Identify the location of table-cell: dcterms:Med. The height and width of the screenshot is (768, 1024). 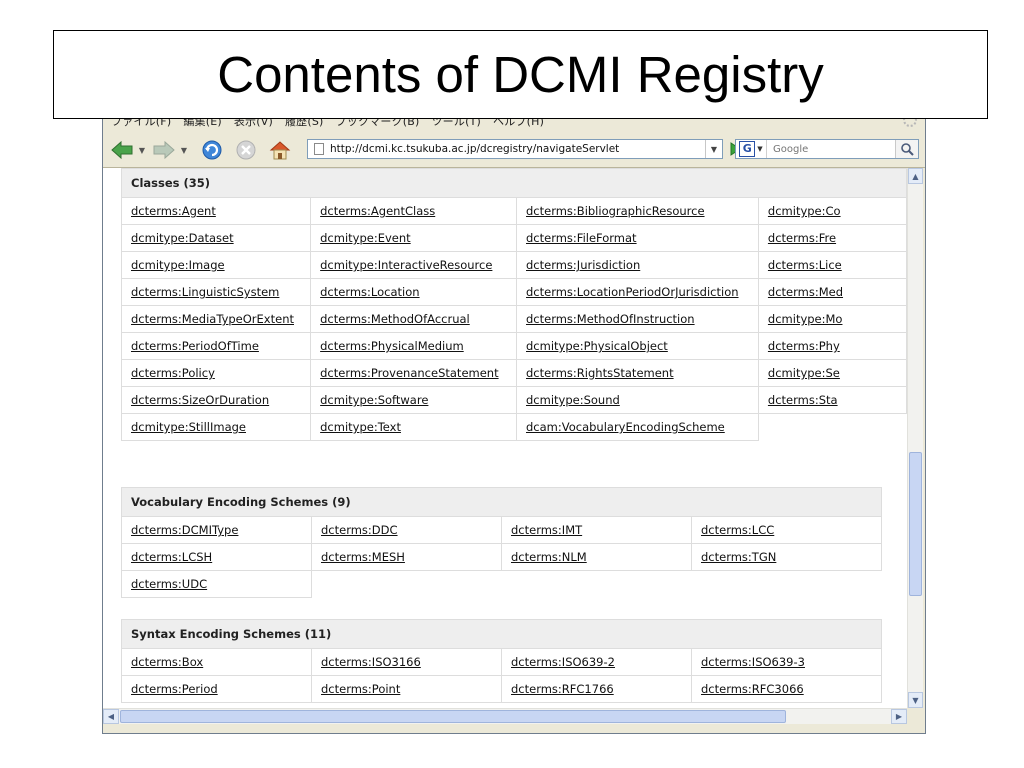
(832, 292).